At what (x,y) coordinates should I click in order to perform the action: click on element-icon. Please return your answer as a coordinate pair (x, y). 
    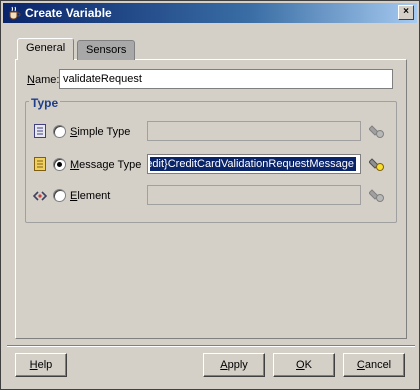
    Looking at the image, I should click on (40, 196).